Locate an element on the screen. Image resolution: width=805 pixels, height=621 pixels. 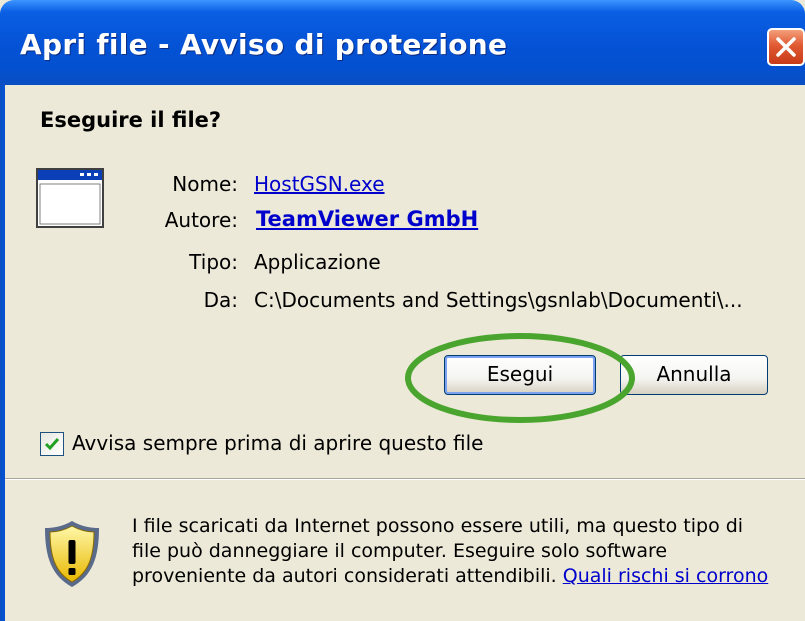
from-label: Da: is located at coordinates (220, 300).